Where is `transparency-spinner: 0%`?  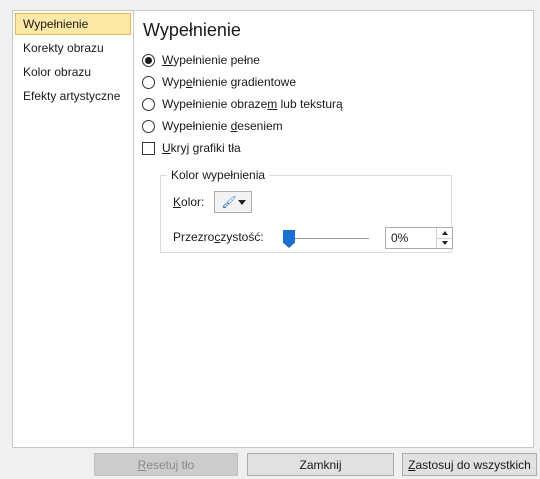
transparency-spinner: 0% is located at coordinates (419, 238).